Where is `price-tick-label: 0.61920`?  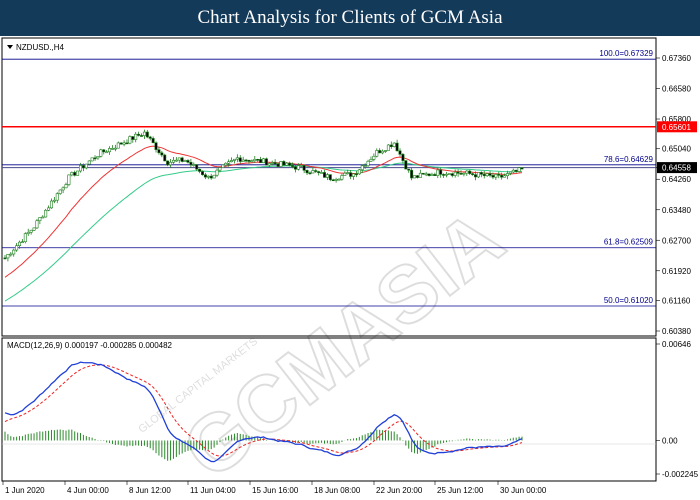
price-tick-label: 0.61920 is located at coordinates (676, 271).